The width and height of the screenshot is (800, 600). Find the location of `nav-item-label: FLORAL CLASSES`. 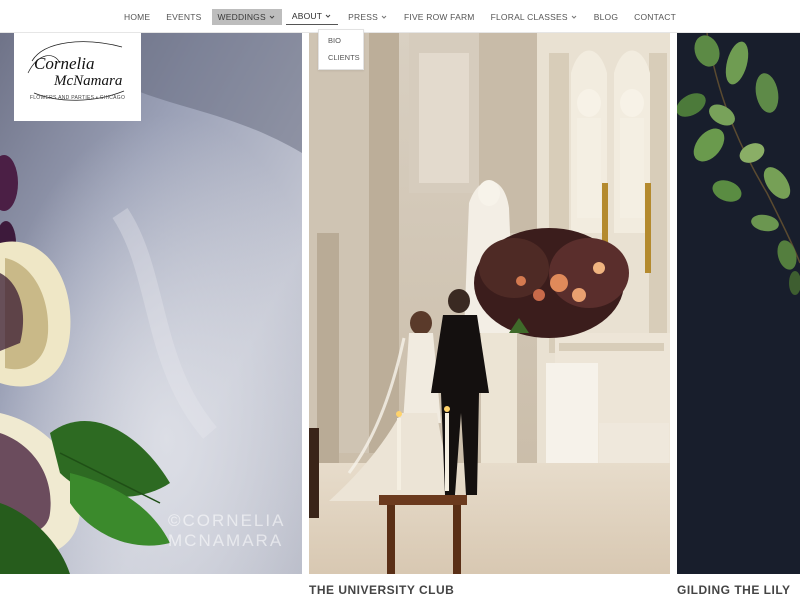

nav-item-label: FLORAL CLASSES is located at coordinates (529, 16).